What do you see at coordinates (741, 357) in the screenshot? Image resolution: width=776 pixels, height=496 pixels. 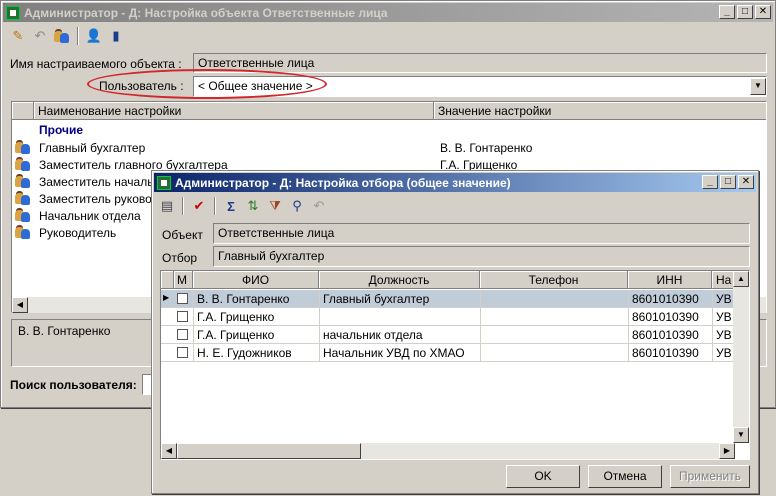 I see `people-vertical-scrollbar: ▲ ▼` at bounding box center [741, 357].